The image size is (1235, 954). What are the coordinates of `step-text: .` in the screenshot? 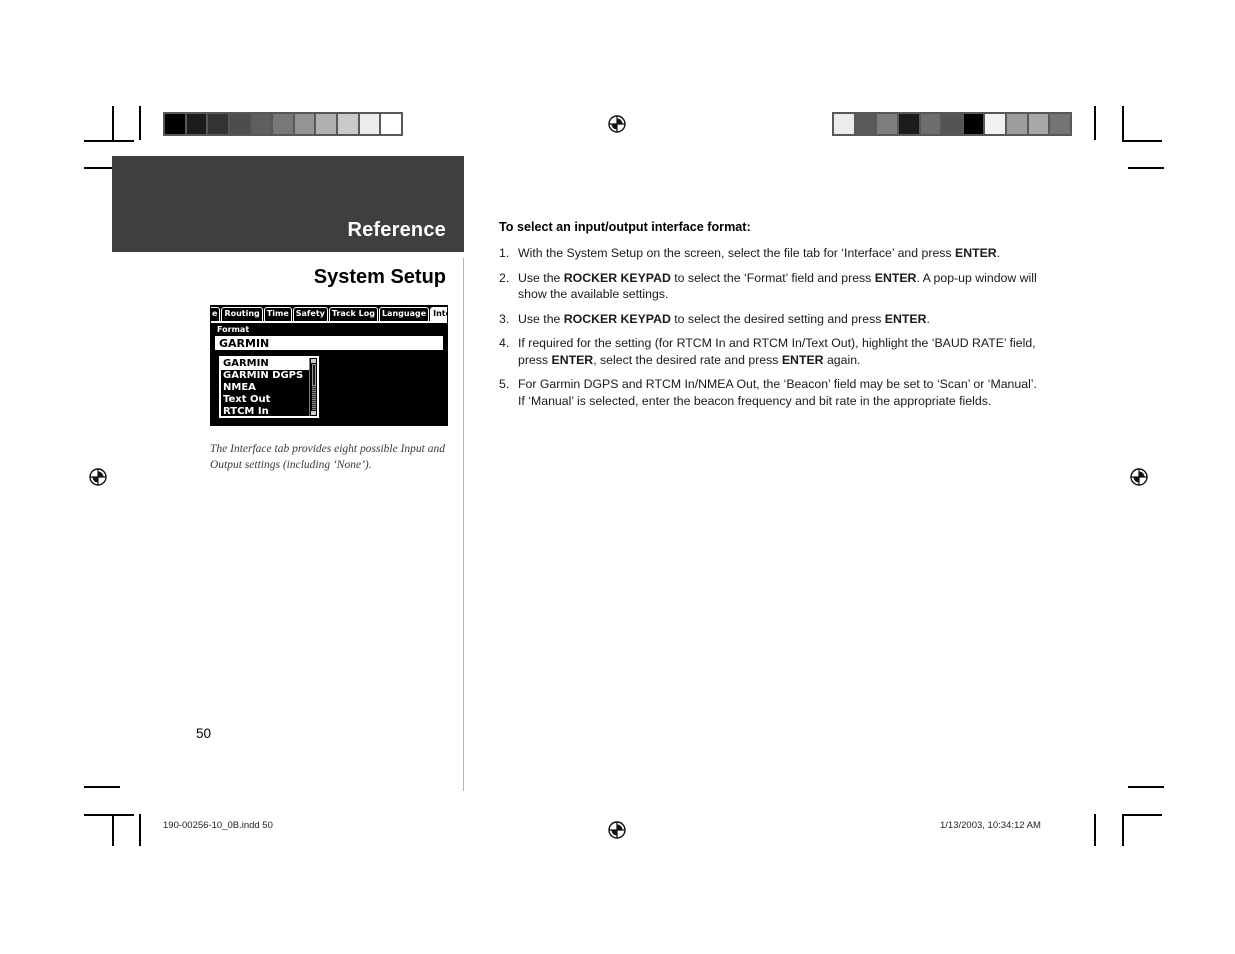 It's located at (998, 253).